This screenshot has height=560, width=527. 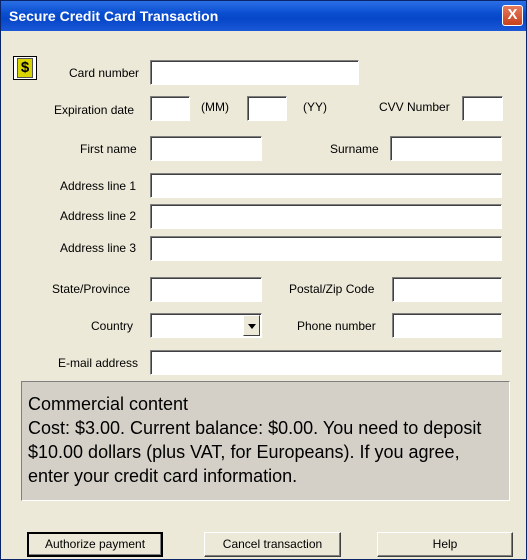 I want to click on cvv-label: CVV Number, so click(x=414, y=107).